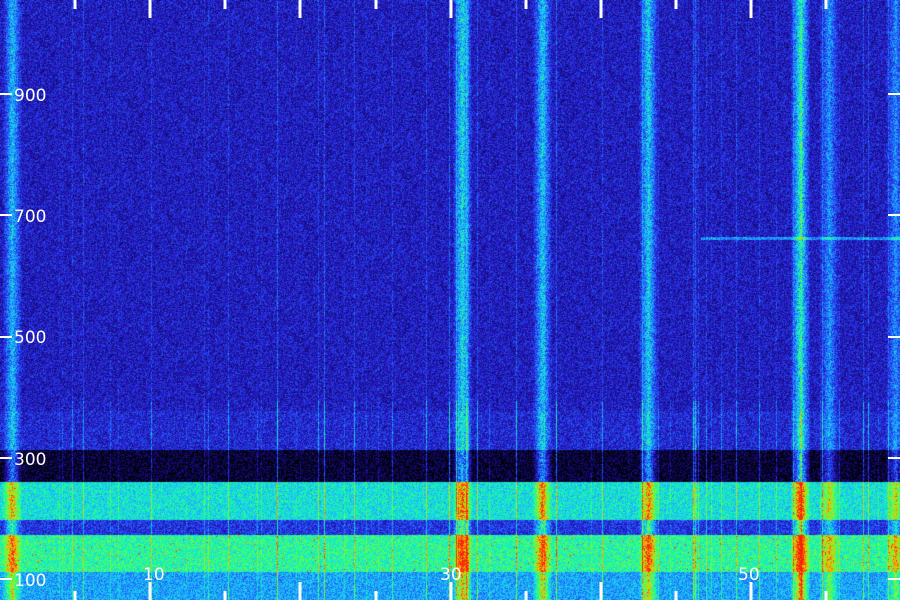  What do you see at coordinates (451, 575) in the screenshot?
I see `x-tick-label-30: 30` at bounding box center [451, 575].